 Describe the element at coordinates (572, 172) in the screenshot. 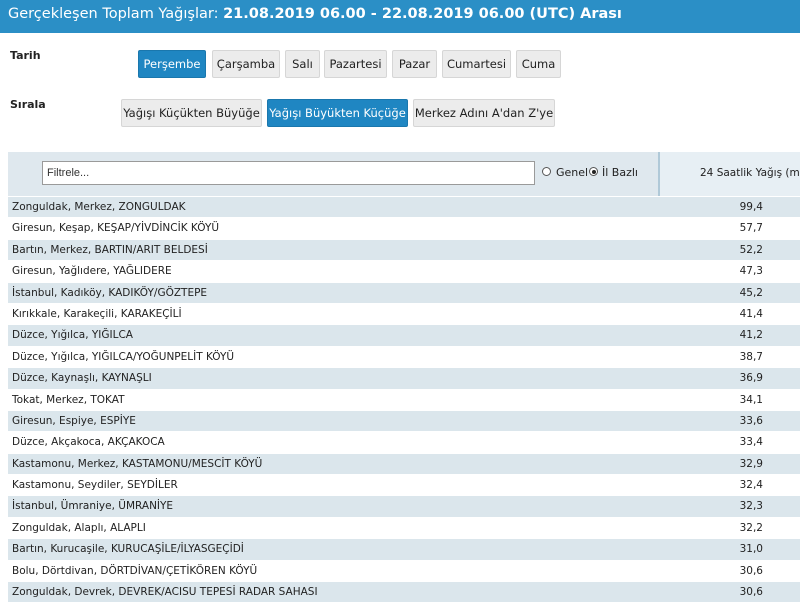

I see `radio-genel-label: Genel` at that location.